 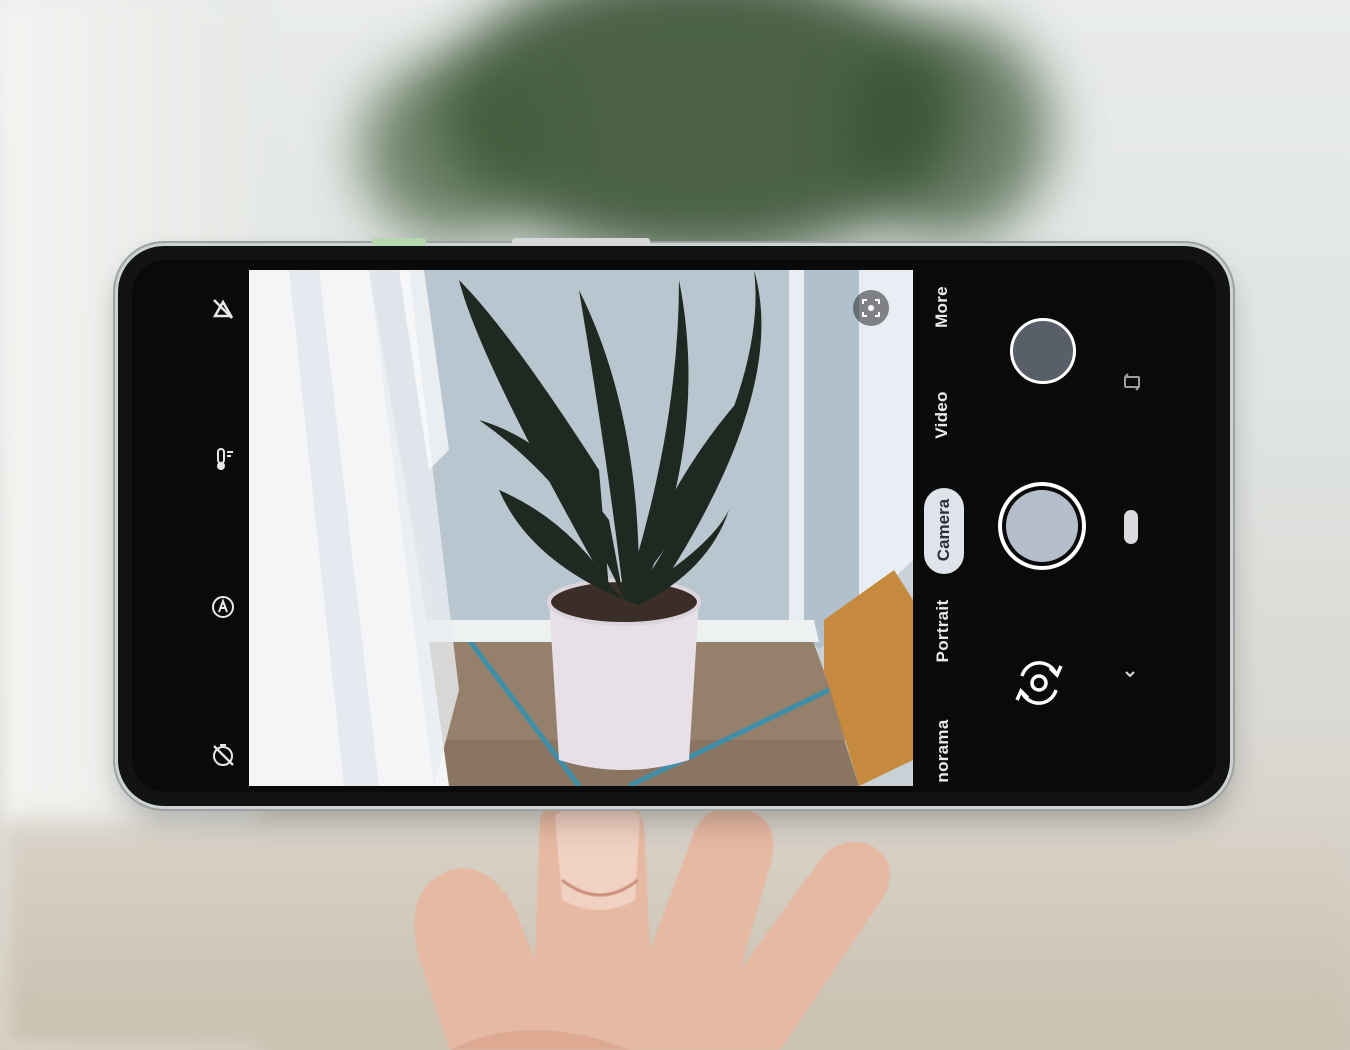 What do you see at coordinates (1131, 527) in the screenshot?
I see `home-pill` at bounding box center [1131, 527].